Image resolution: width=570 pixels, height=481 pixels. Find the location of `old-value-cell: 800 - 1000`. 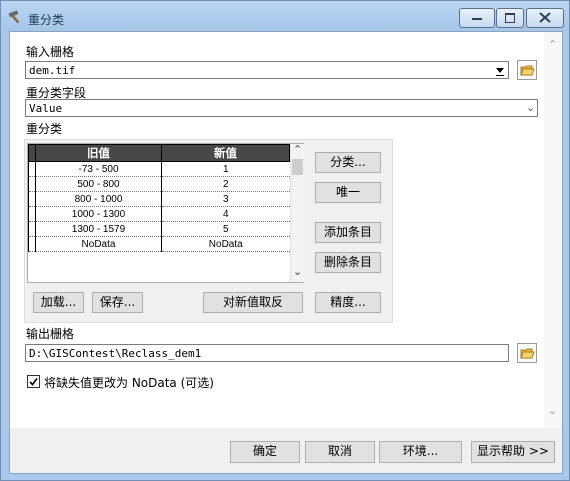

old-value-cell: 800 - 1000 is located at coordinates (98, 199).